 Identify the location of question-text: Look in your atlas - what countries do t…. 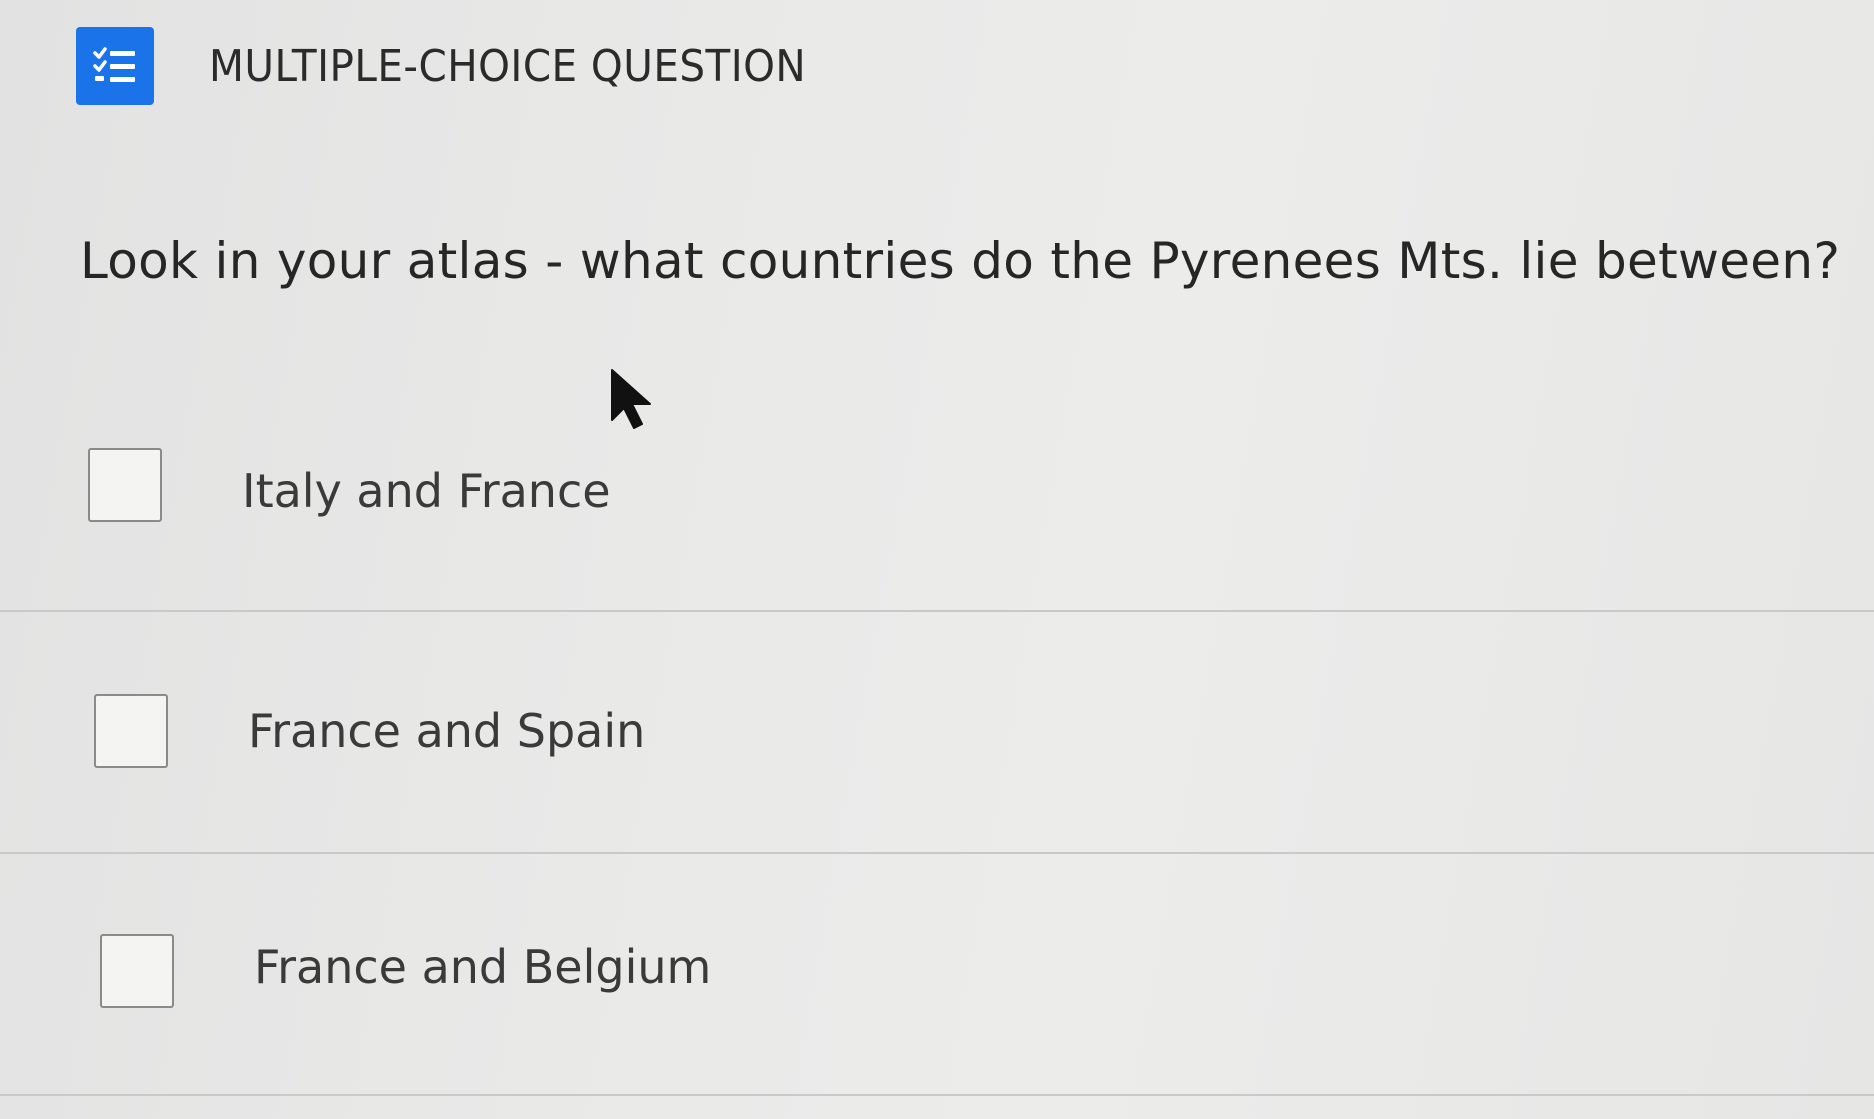
(960, 261).